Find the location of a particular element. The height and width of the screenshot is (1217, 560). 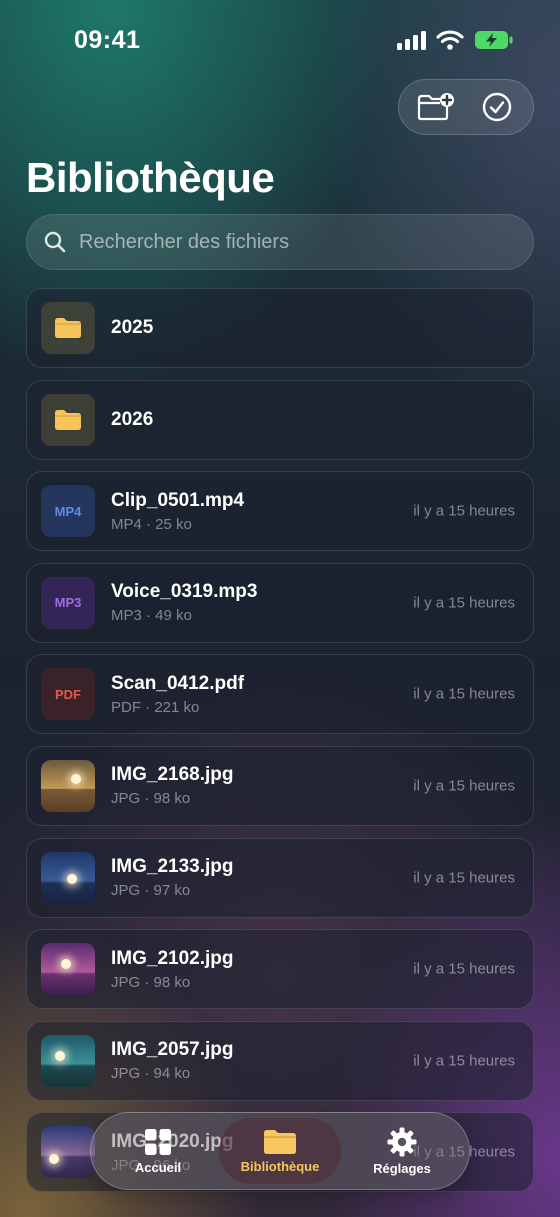

page-title: Bibliothèque is located at coordinates (150, 177).